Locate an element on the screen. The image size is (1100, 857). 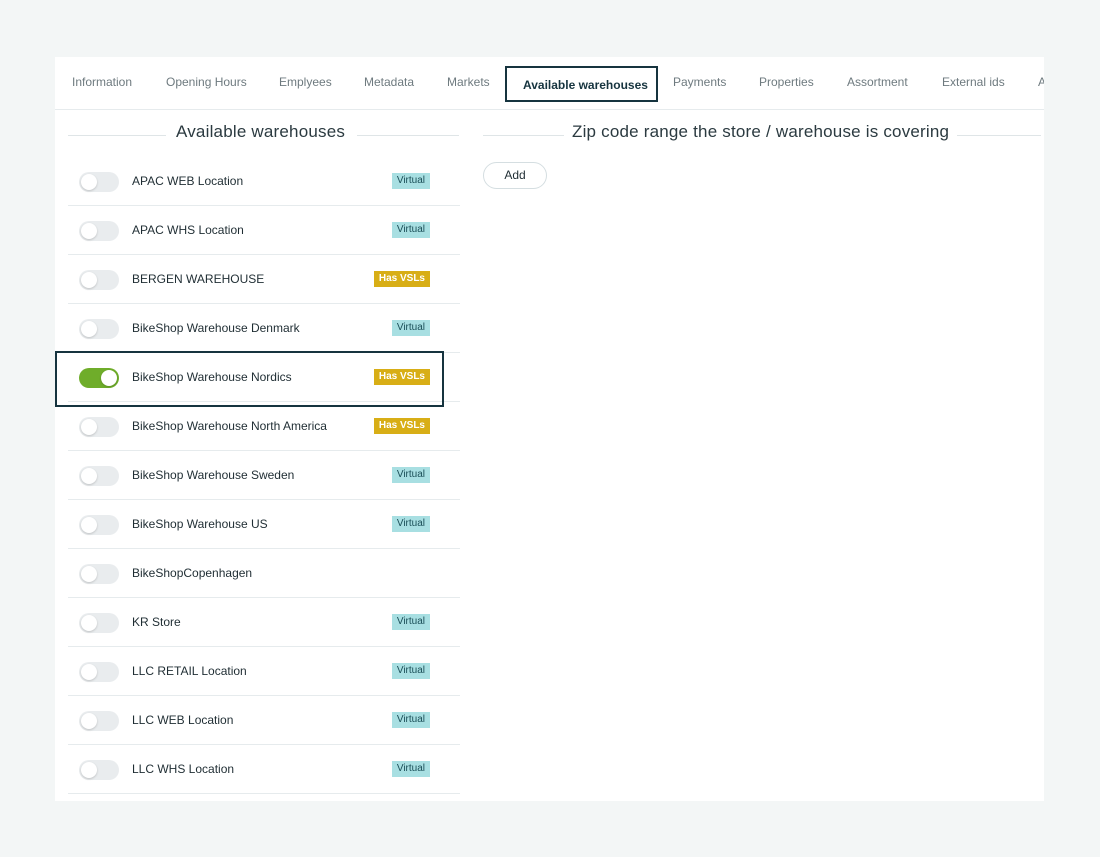
tab-information: Information is located at coordinates (102, 83).